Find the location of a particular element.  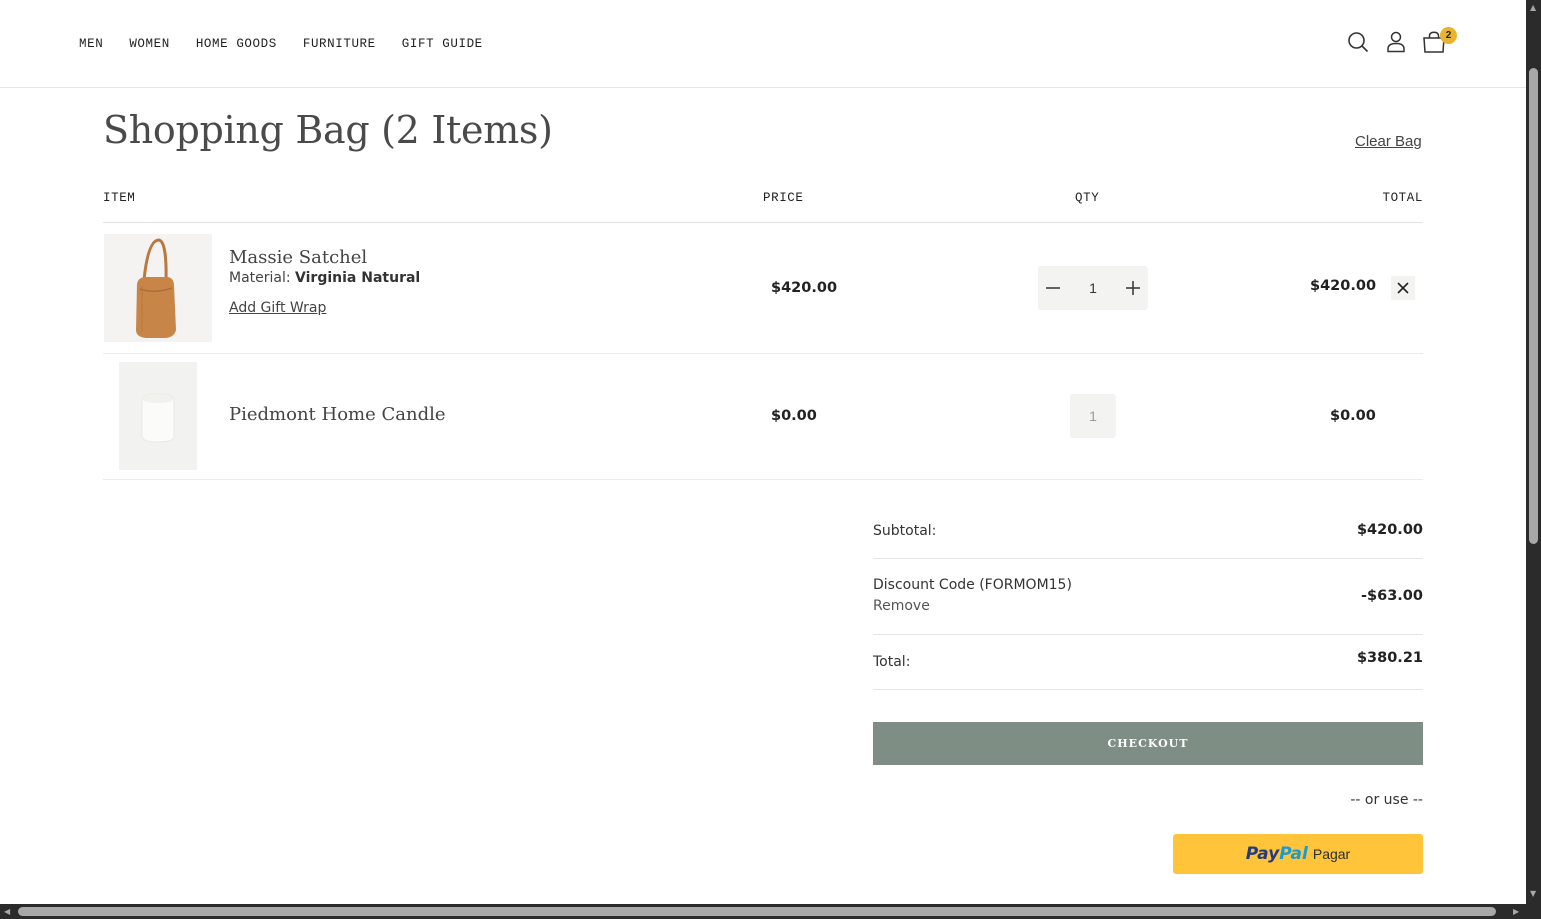

quantity-value-box: 1 is located at coordinates (1093, 416).